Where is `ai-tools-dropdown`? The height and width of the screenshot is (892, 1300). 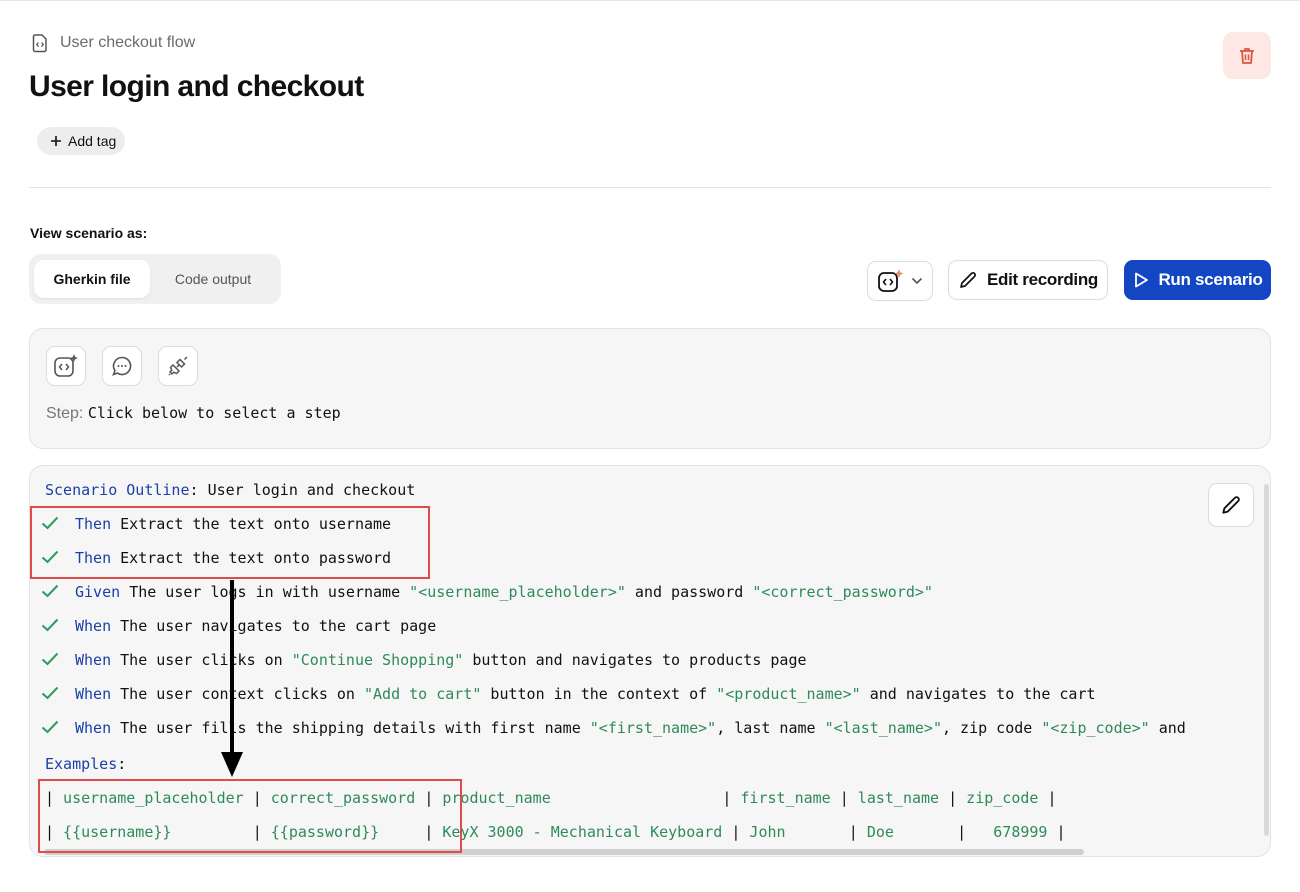 ai-tools-dropdown is located at coordinates (900, 281).